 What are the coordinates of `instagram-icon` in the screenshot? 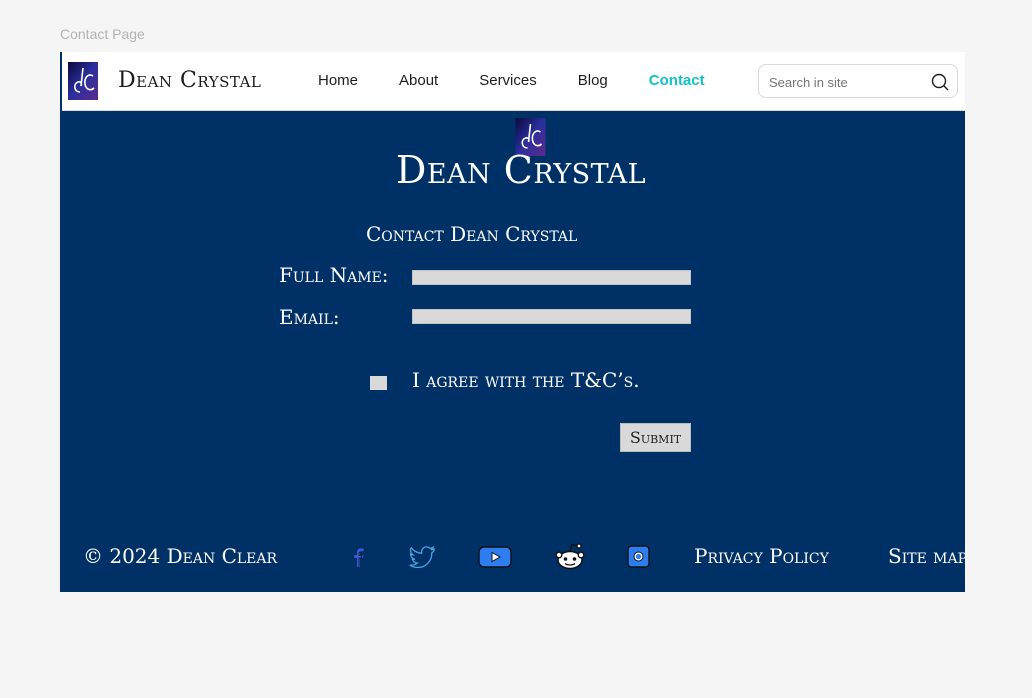 It's located at (638, 556).